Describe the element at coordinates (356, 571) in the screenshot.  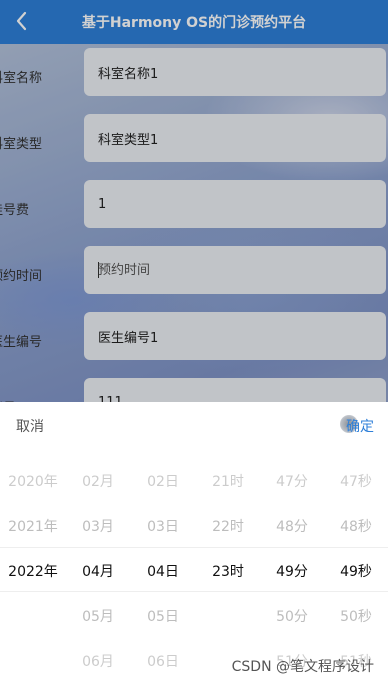
I see `second-option-selected: 49秒` at that location.